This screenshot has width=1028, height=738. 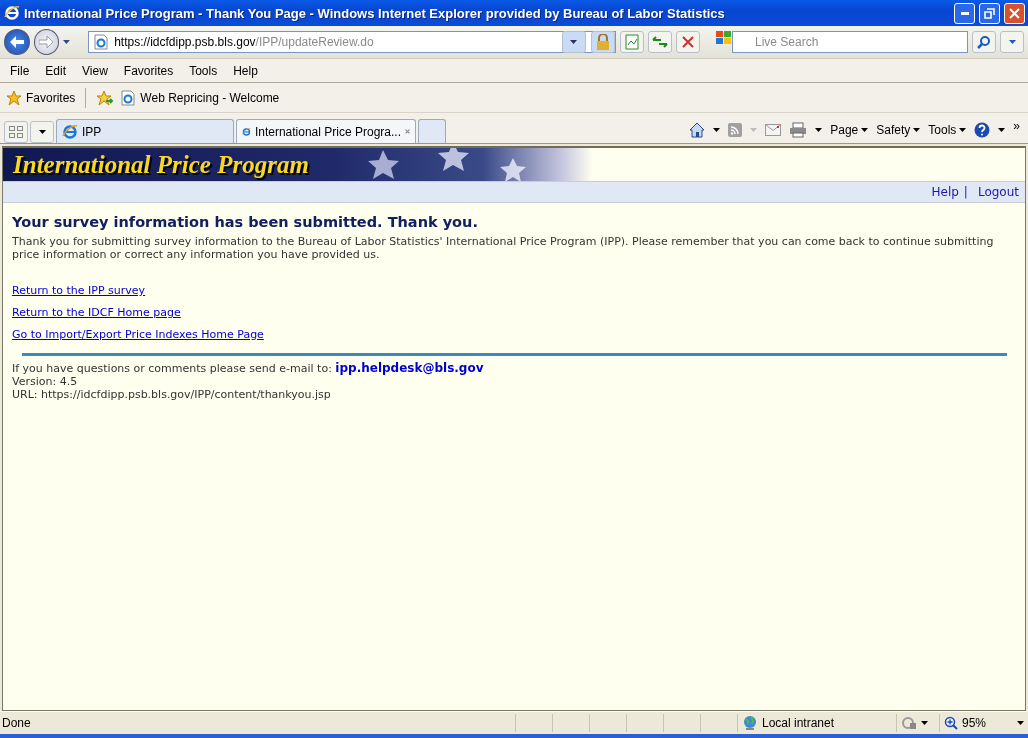 What do you see at coordinates (95, 70) in the screenshot?
I see `menu-item: View` at bounding box center [95, 70].